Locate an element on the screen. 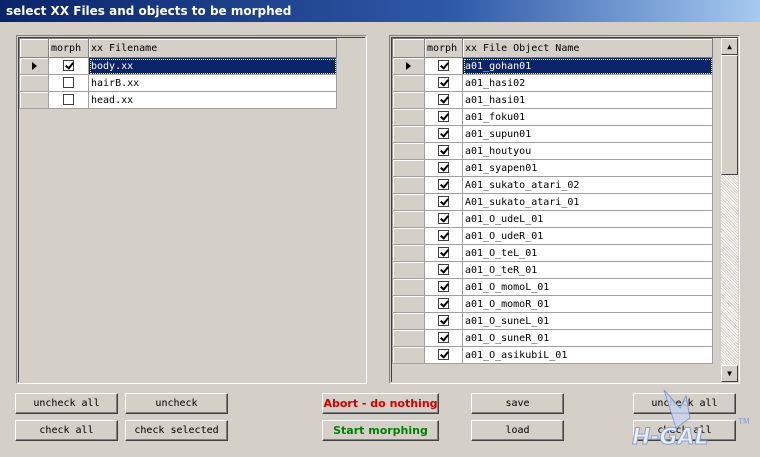  object-row: a01_O_teL_01 is located at coordinates (552, 253).